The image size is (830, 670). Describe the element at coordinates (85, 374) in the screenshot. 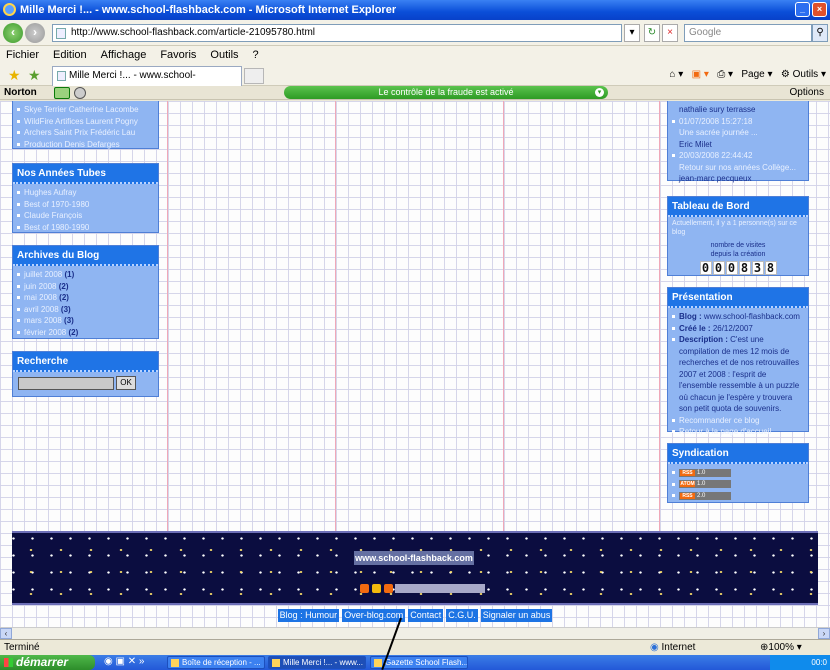

I see `search-box: Recherche OK` at that location.